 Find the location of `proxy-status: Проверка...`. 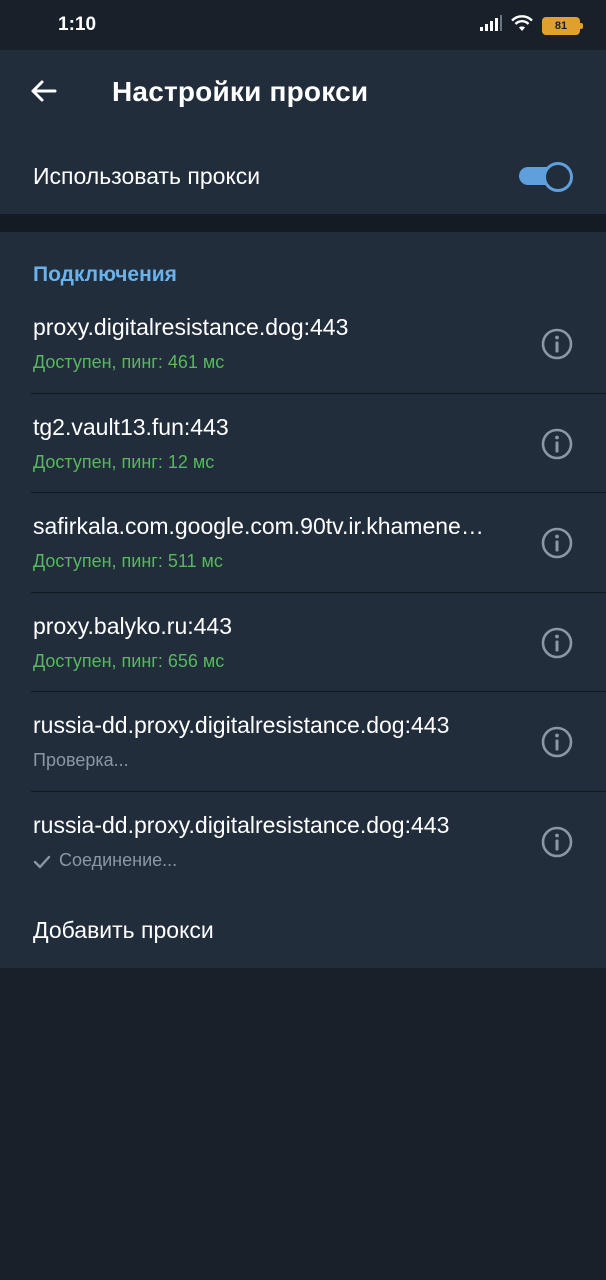

proxy-status: Проверка... is located at coordinates (81, 760).